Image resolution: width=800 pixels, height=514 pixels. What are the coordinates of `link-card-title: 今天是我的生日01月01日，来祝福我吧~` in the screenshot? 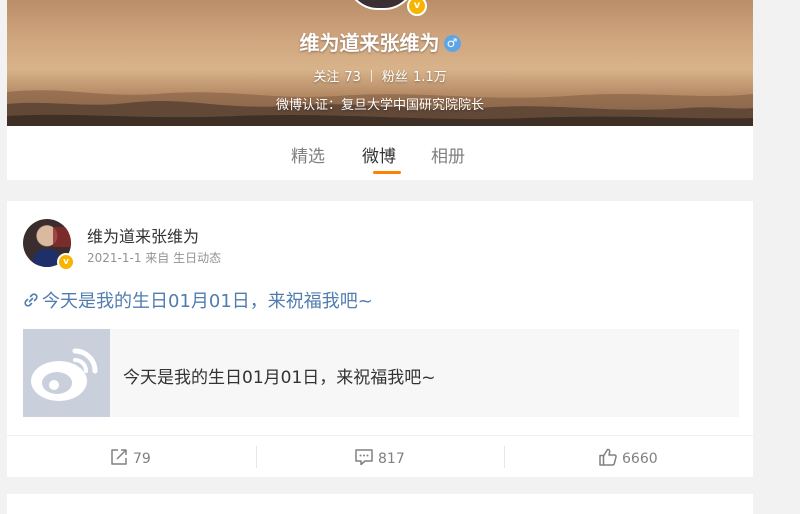 It's located at (279, 378).